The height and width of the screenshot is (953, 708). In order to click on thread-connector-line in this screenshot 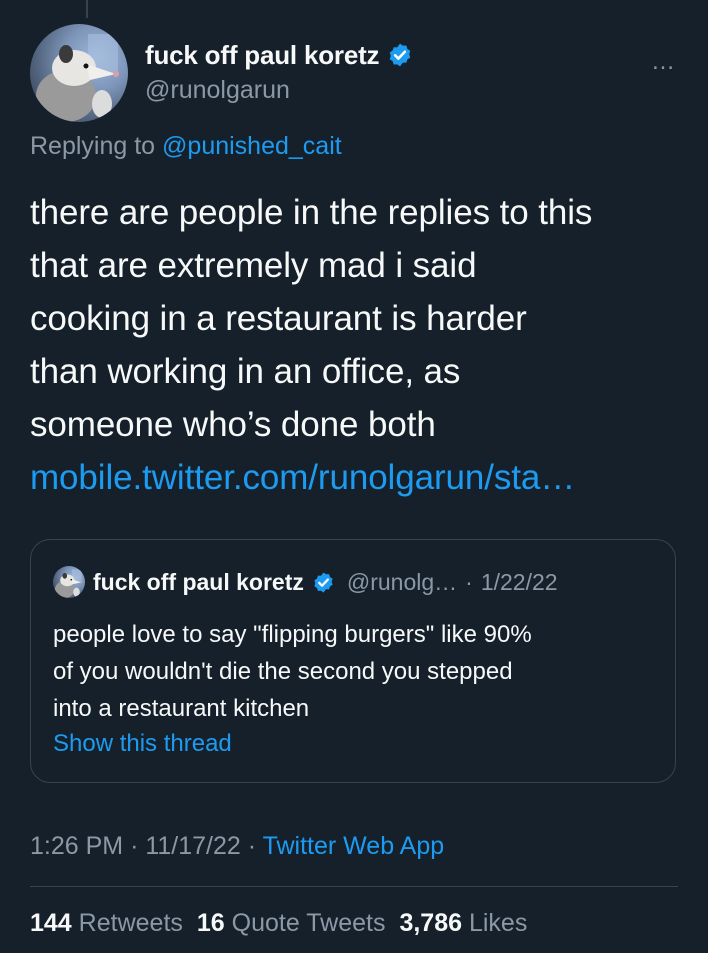, I will do `click(87, 9)`.